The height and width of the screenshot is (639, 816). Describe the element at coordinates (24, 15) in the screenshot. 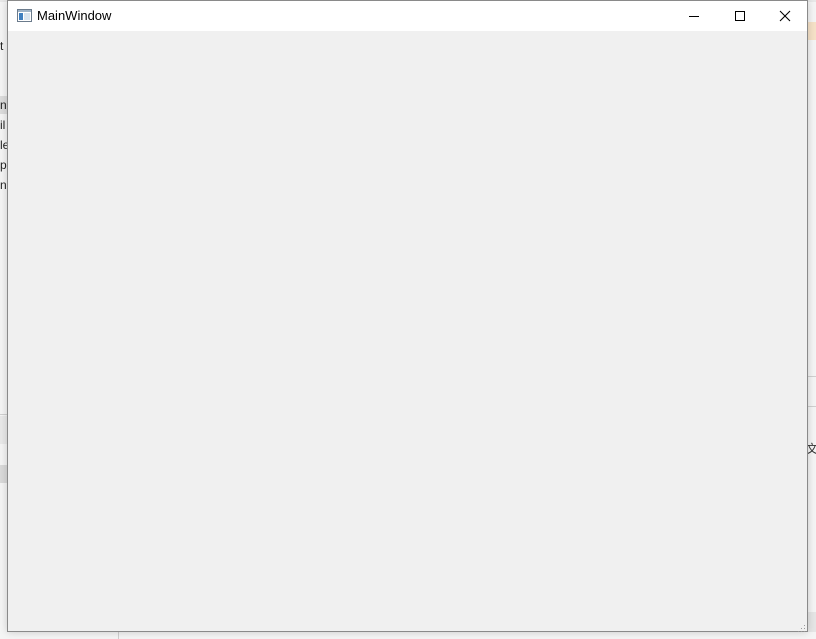

I see `app-window-icon` at that location.